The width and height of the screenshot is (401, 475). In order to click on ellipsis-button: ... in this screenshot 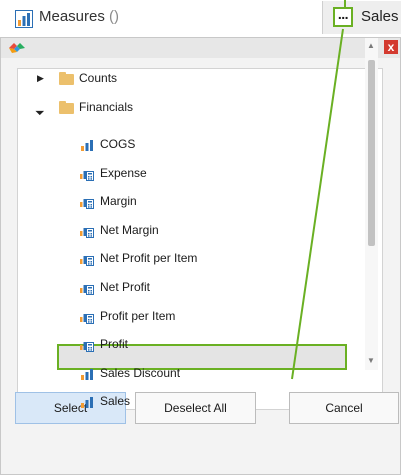, I will do `click(343, 17)`.